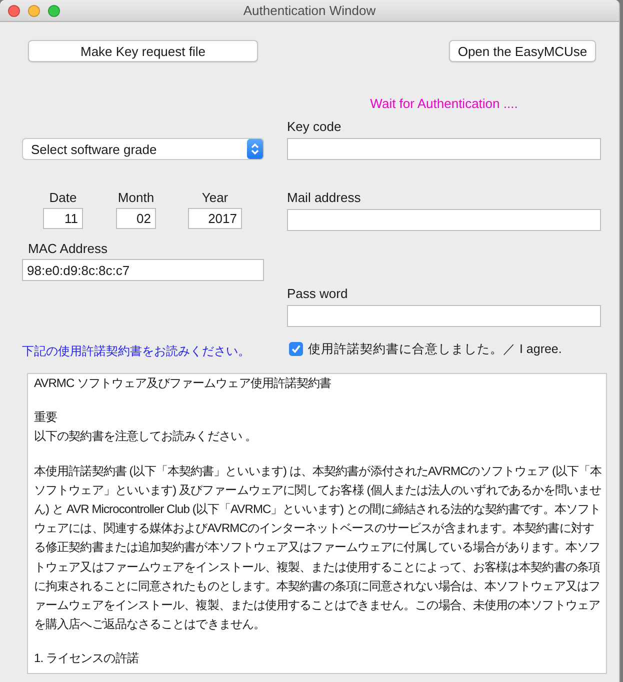 This screenshot has height=682, width=623. What do you see at coordinates (215, 198) in the screenshot?
I see `field-label: Year` at bounding box center [215, 198].